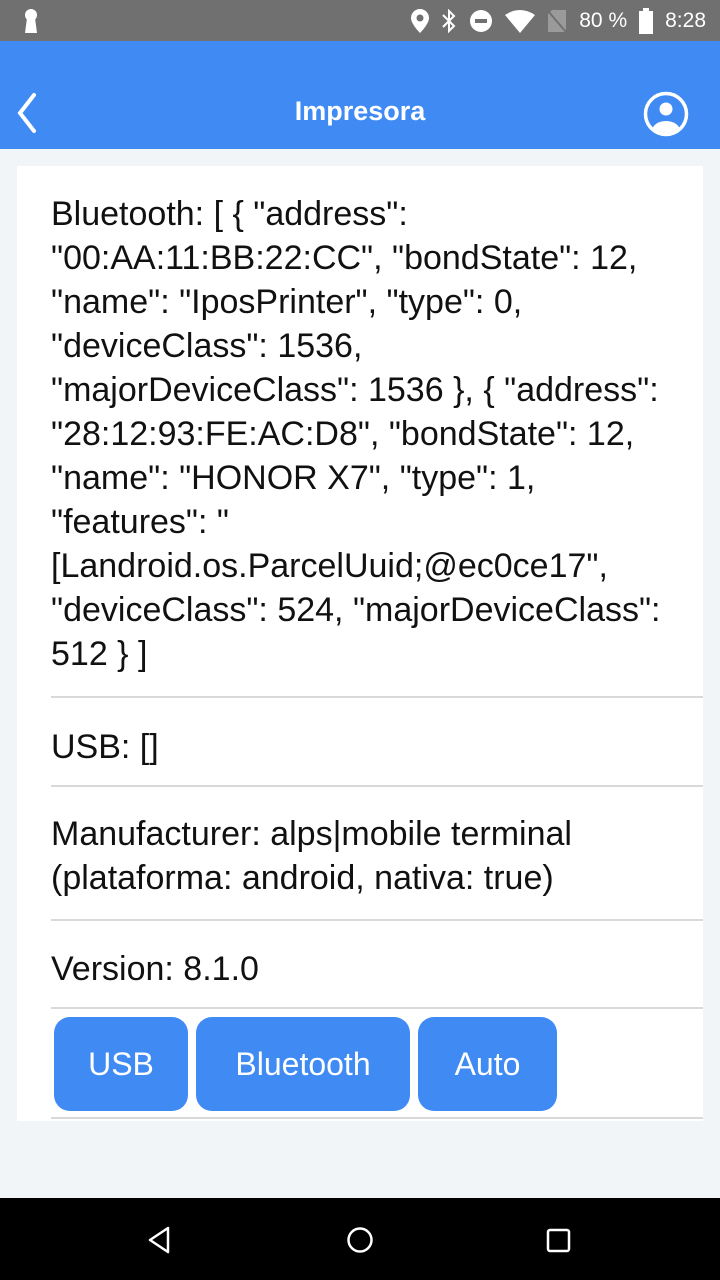 The width and height of the screenshot is (720, 1280). I want to click on bluetooth-icon, so click(449, 20).